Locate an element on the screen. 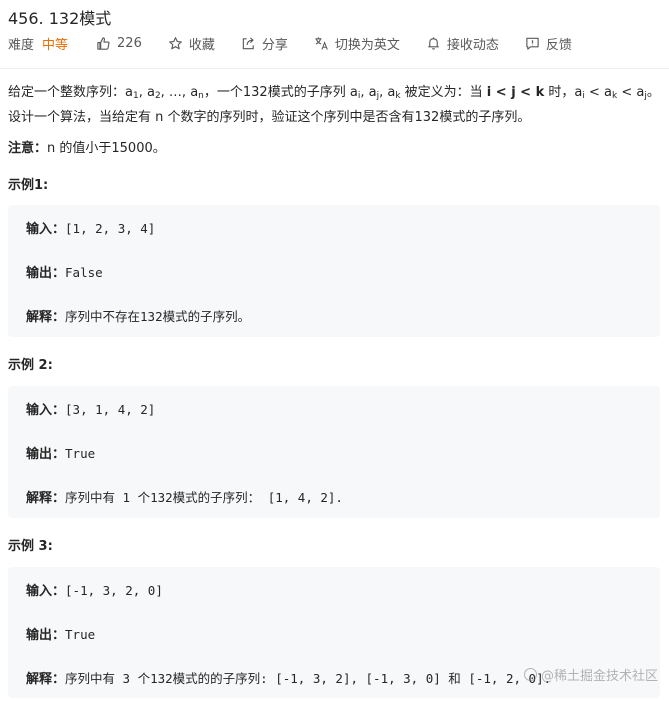 The height and width of the screenshot is (701, 669). watermark: @稀土掘金技术社区 is located at coordinates (591, 674).